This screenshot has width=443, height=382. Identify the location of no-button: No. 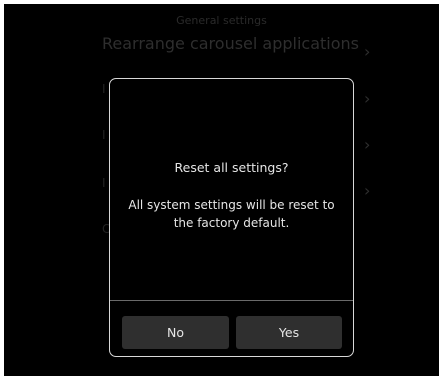
(175, 332).